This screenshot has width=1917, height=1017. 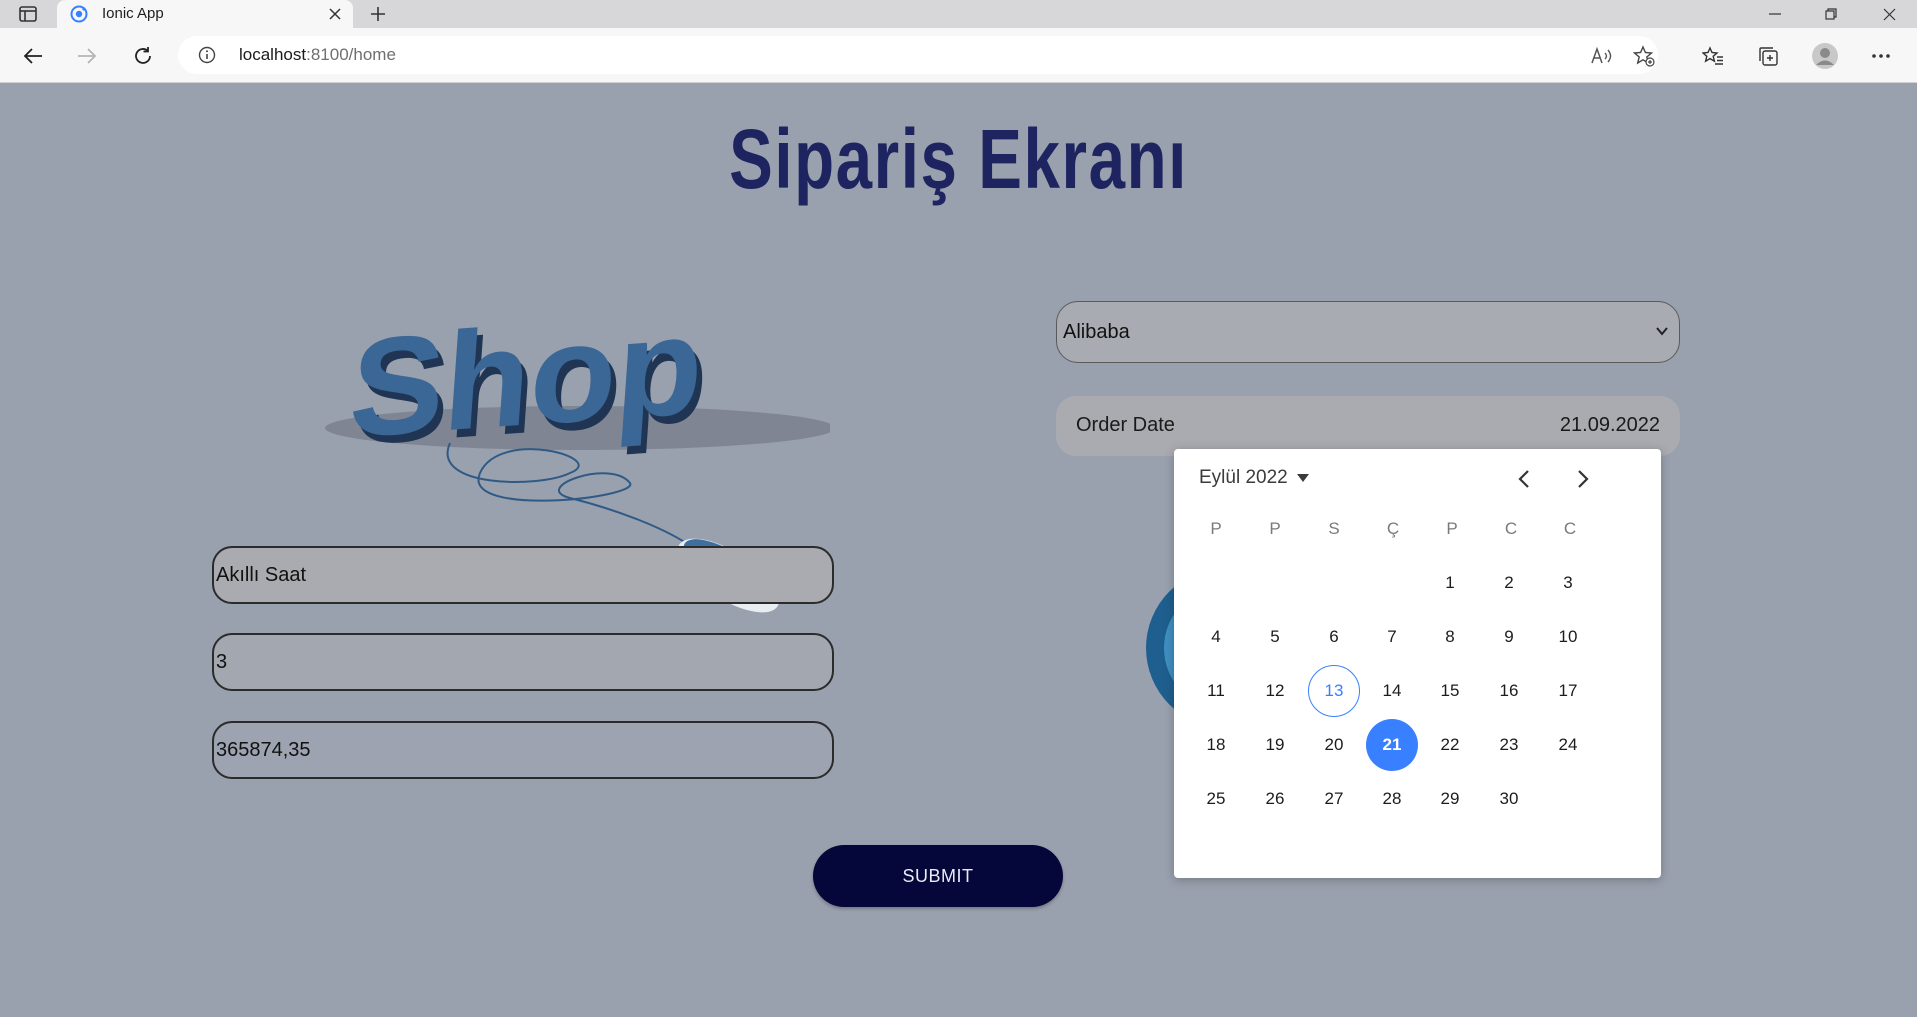 What do you see at coordinates (1450, 637) in the screenshot?
I see `calendar-day: 8` at bounding box center [1450, 637].